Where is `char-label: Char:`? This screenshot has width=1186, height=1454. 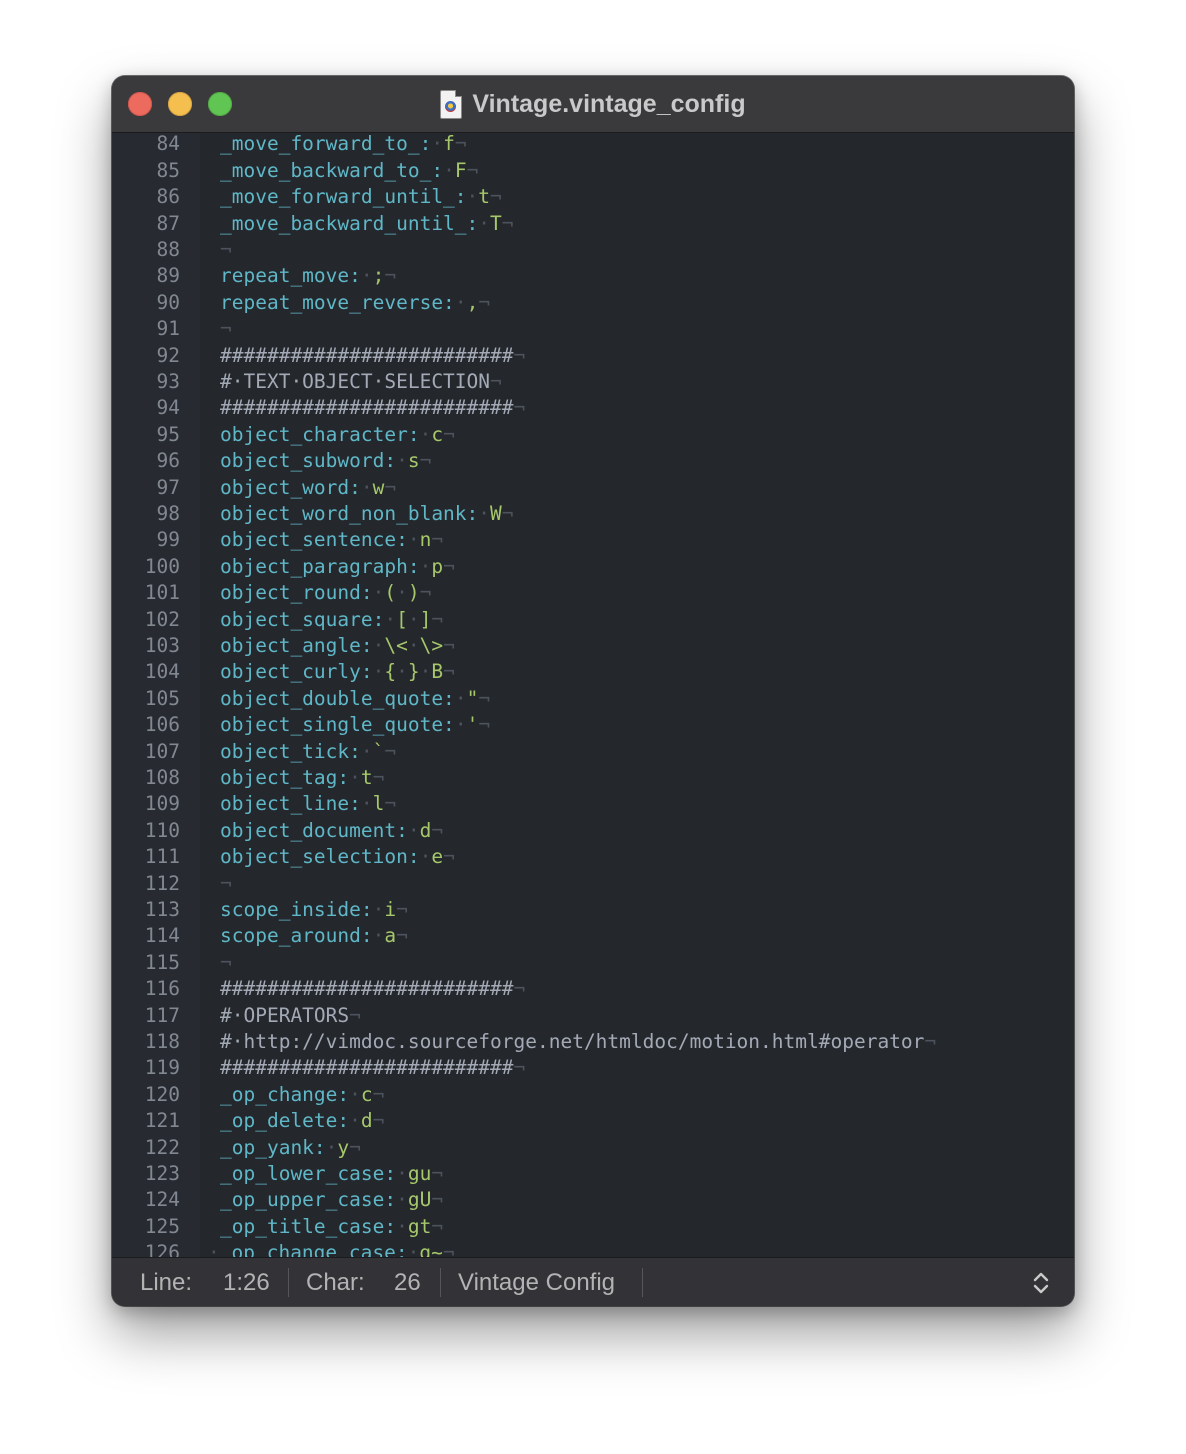 char-label: Char: is located at coordinates (335, 1282).